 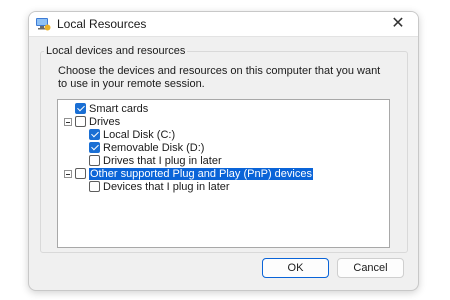 What do you see at coordinates (370, 268) in the screenshot?
I see `cancel-button: Cancel` at bounding box center [370, 268].